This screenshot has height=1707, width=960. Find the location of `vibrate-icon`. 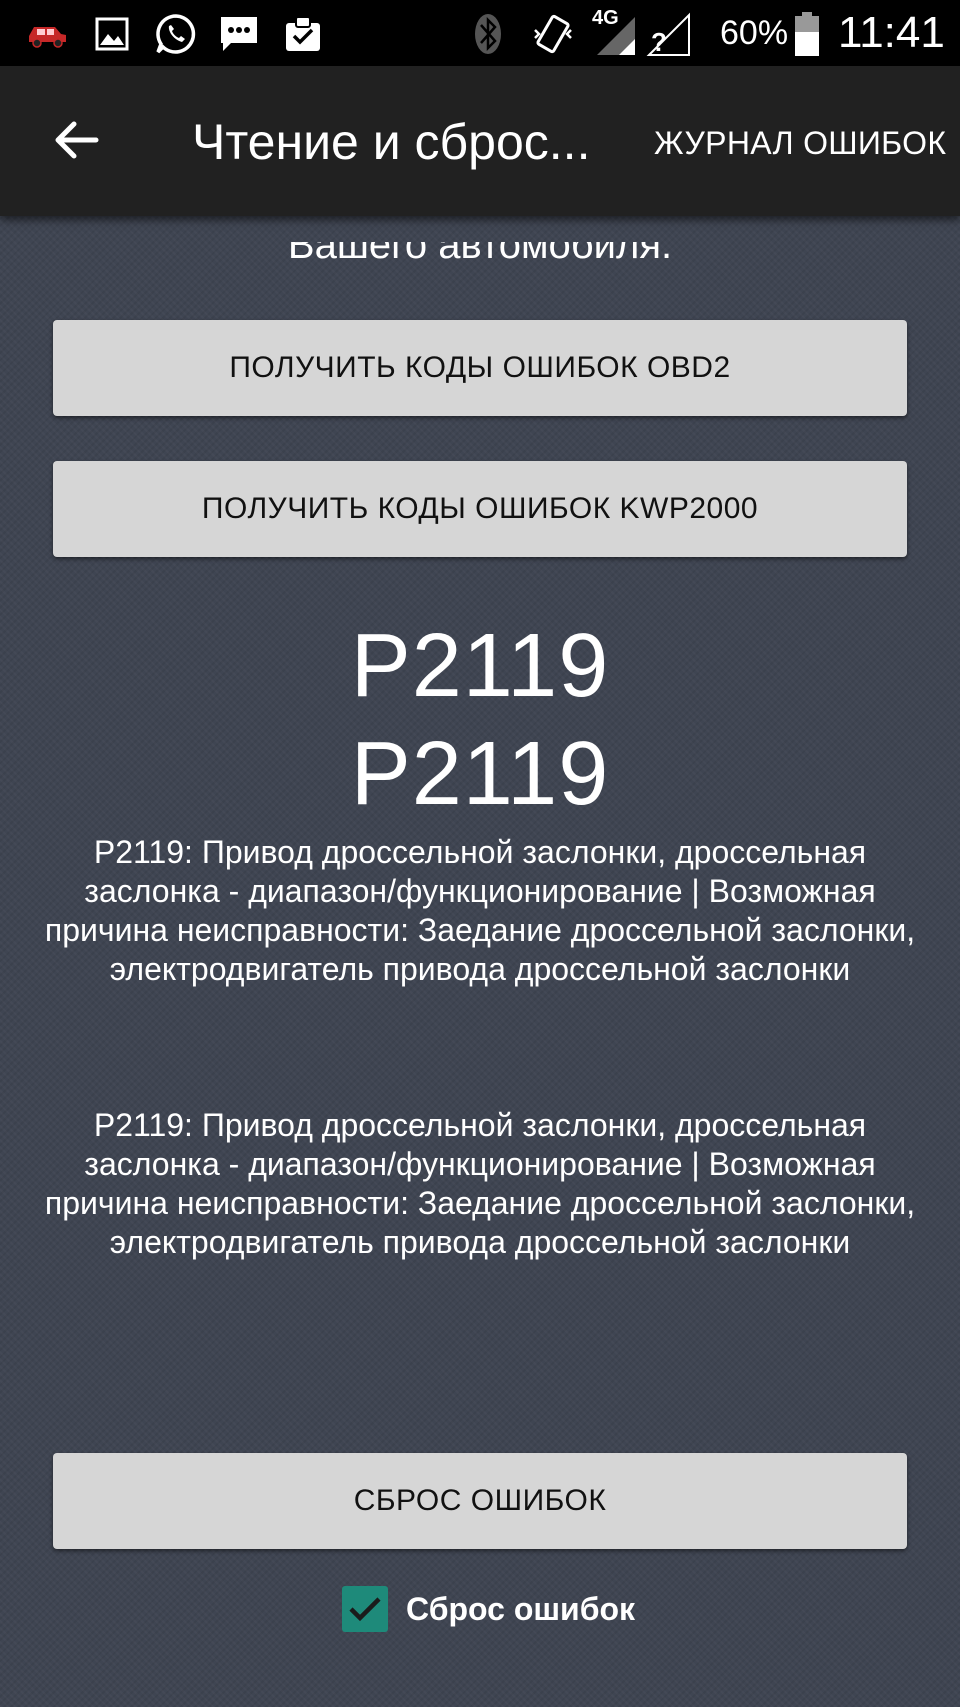

vibrate-icon is located at coordinates (553, 34).